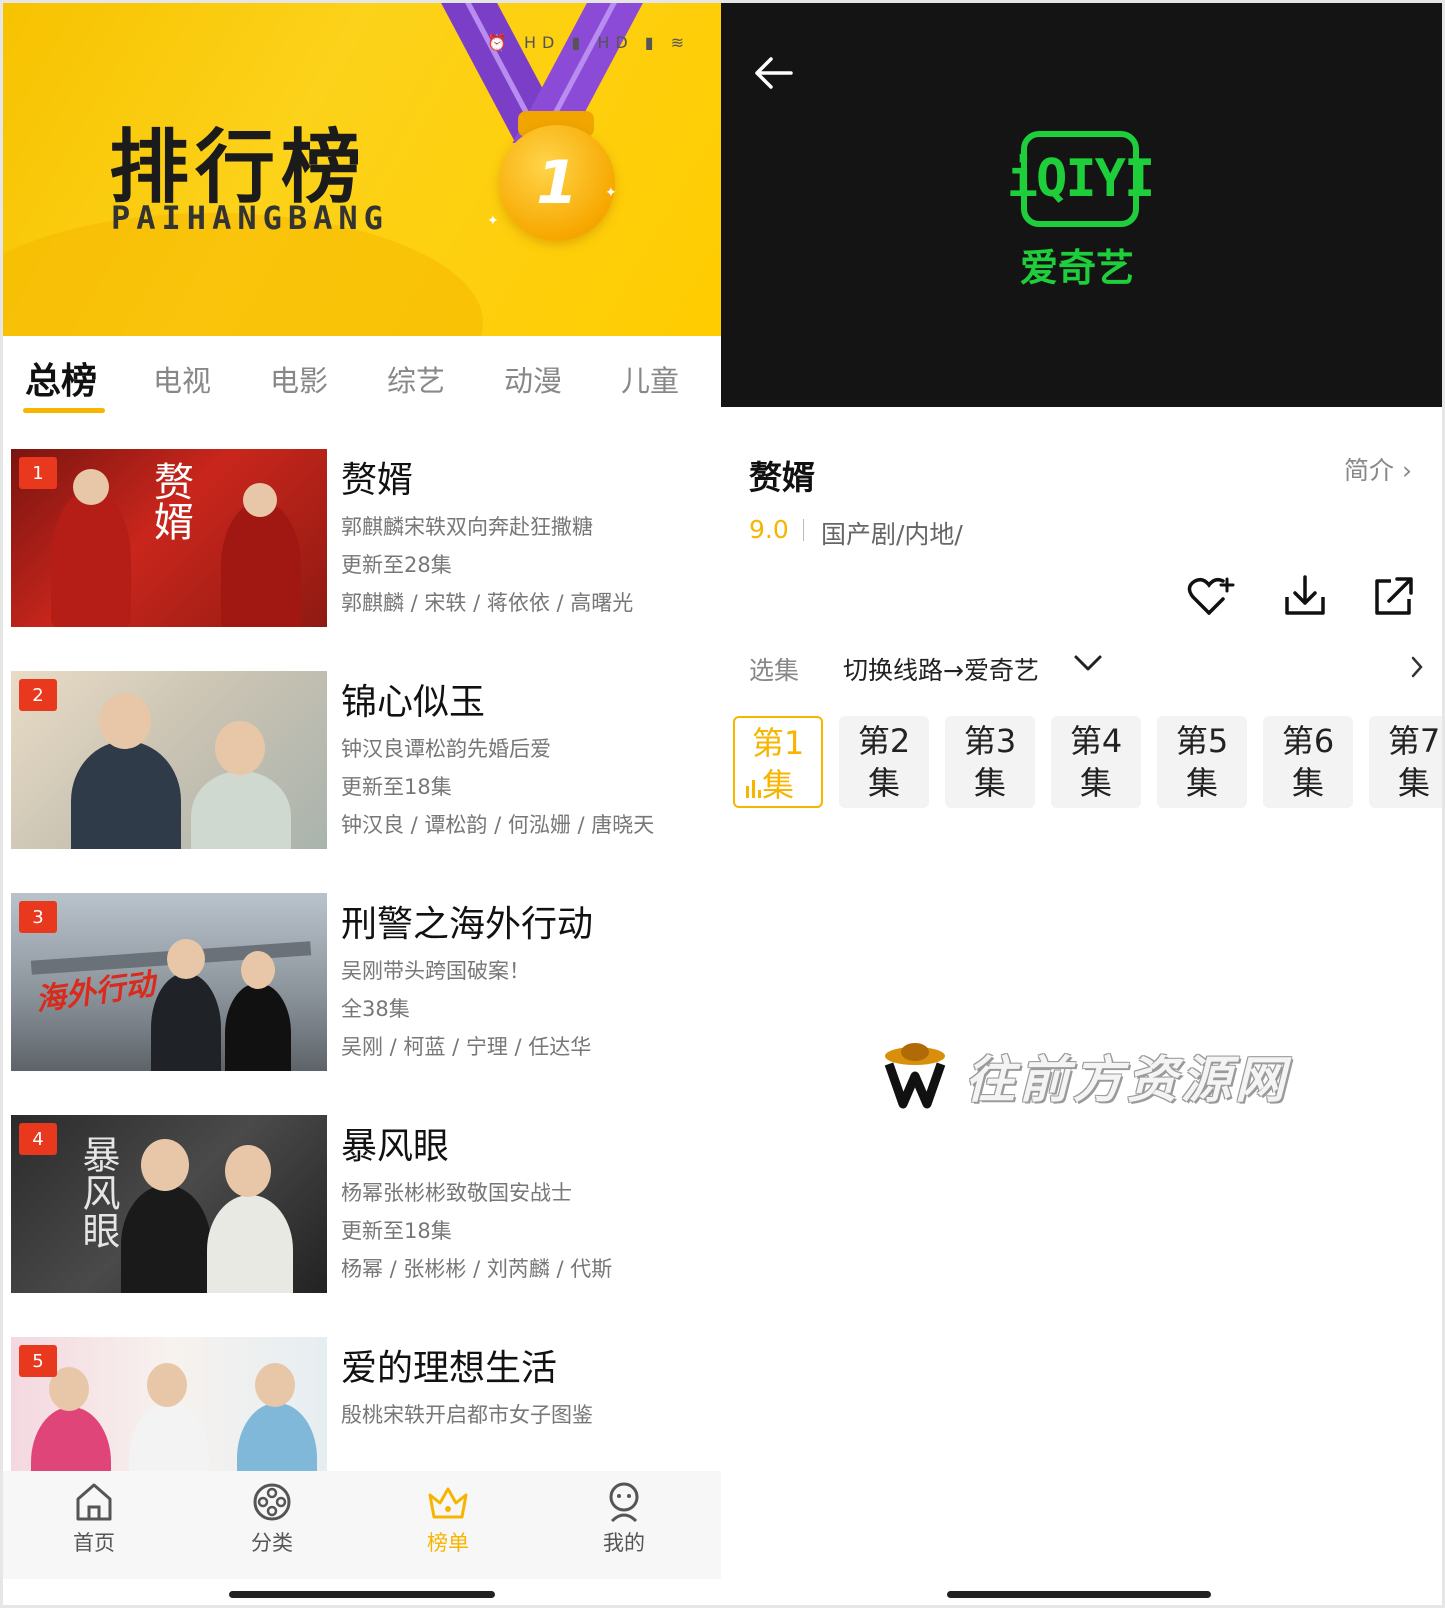 This screenshot has width=1445, height=1608. What do you see at coordinates (38, 1139) in the screenshot?
I see `rank-badge: 4` at bounding box center [38, 1139].